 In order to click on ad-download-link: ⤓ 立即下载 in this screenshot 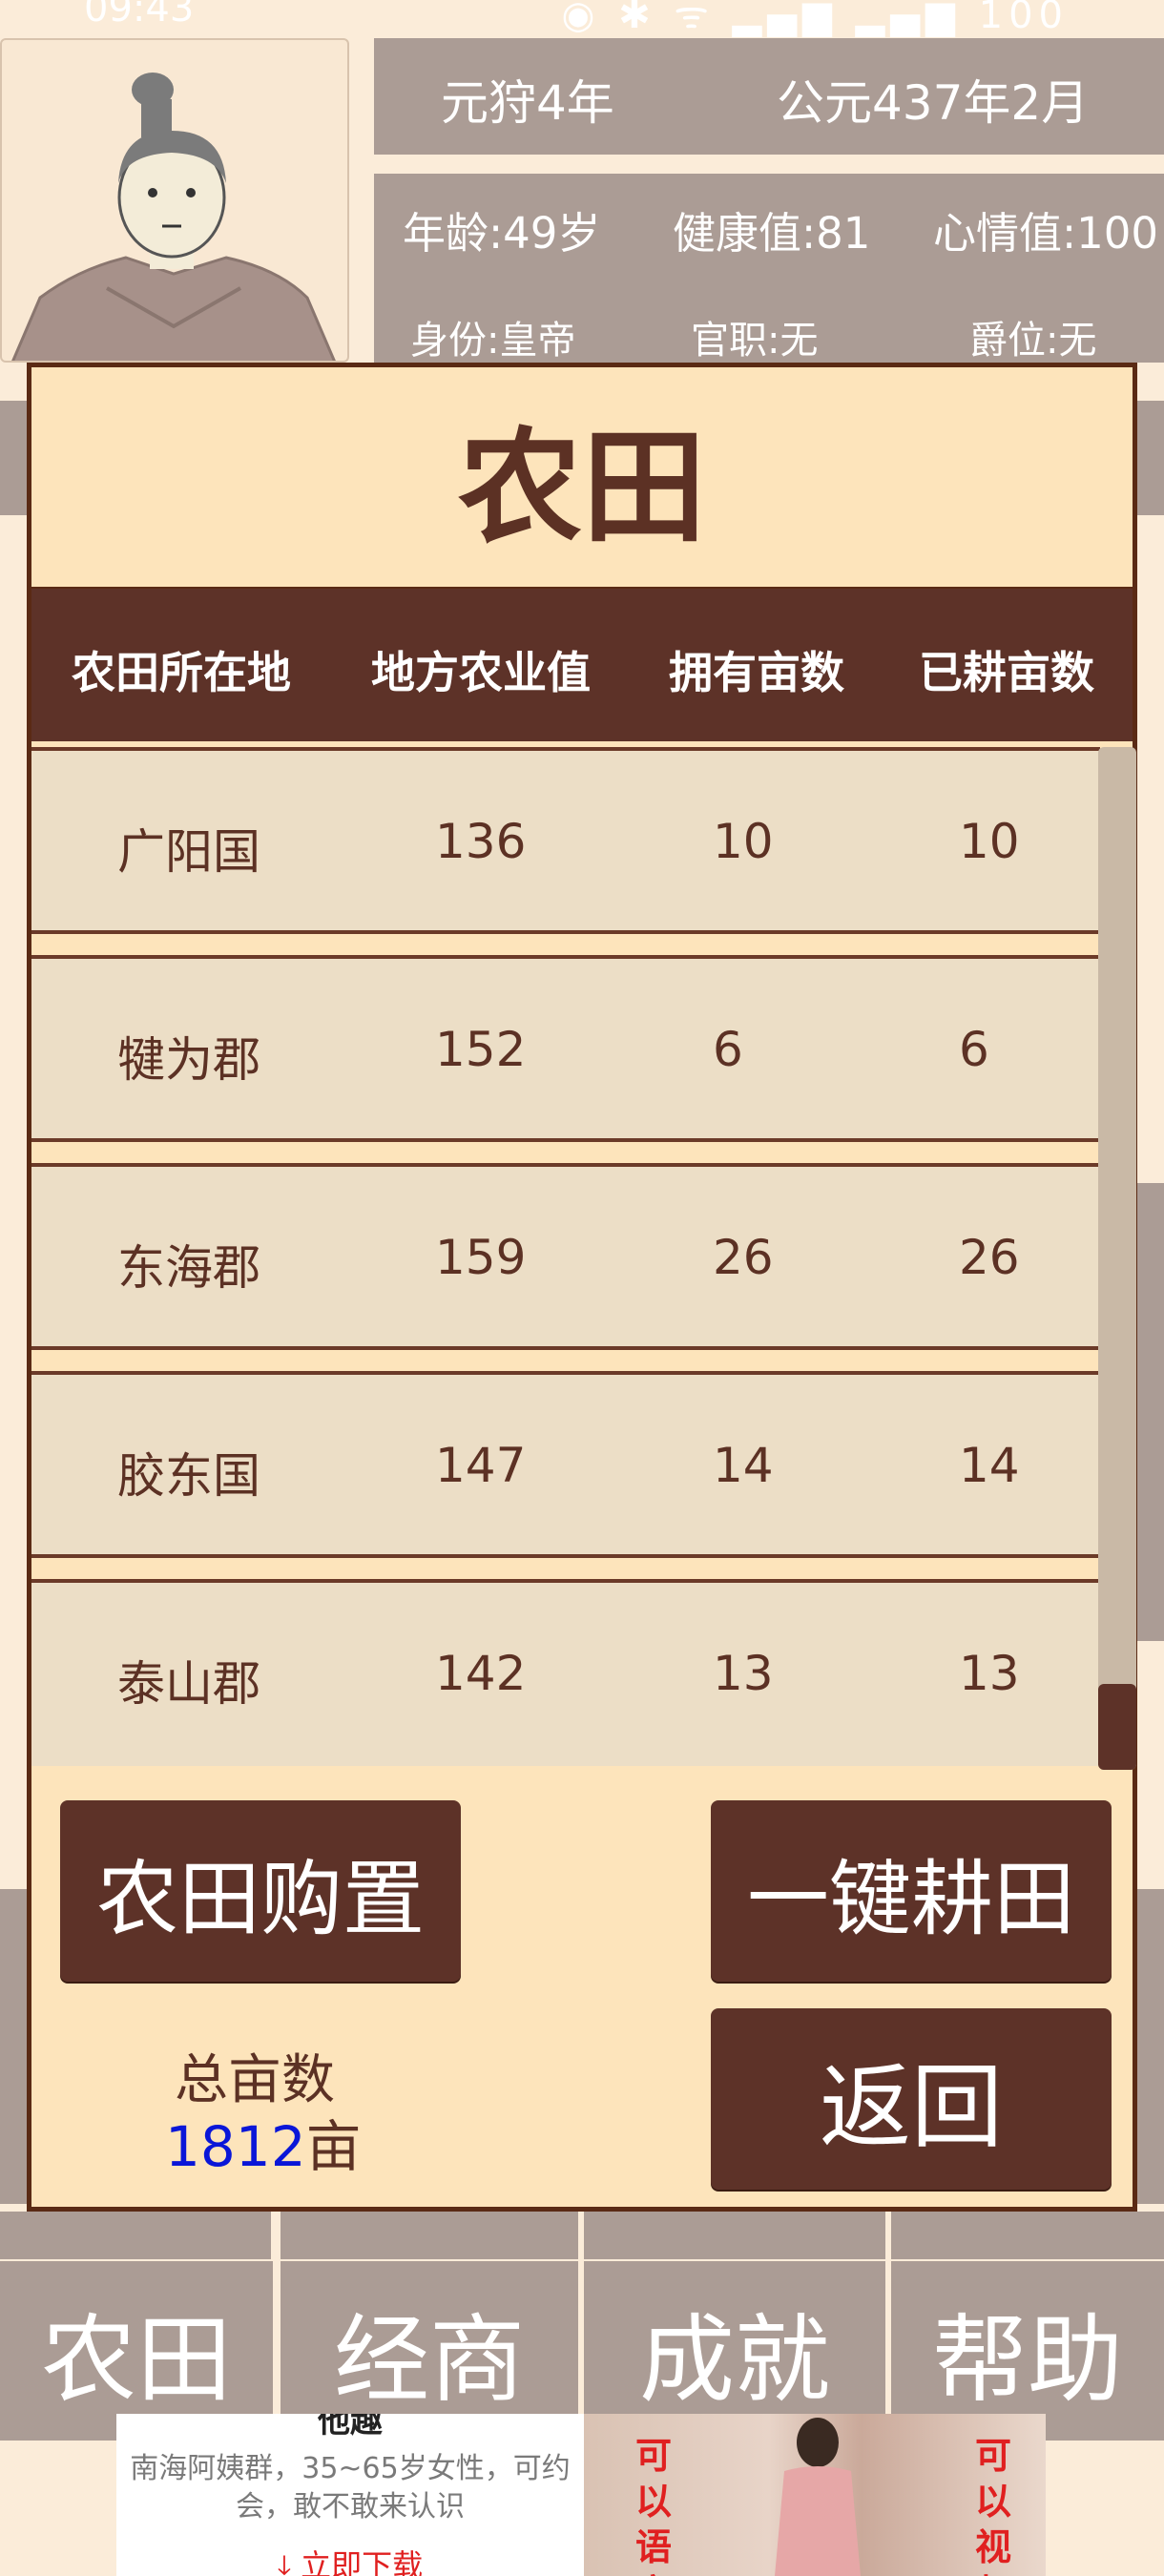, I will do `click(350, 2559)`.